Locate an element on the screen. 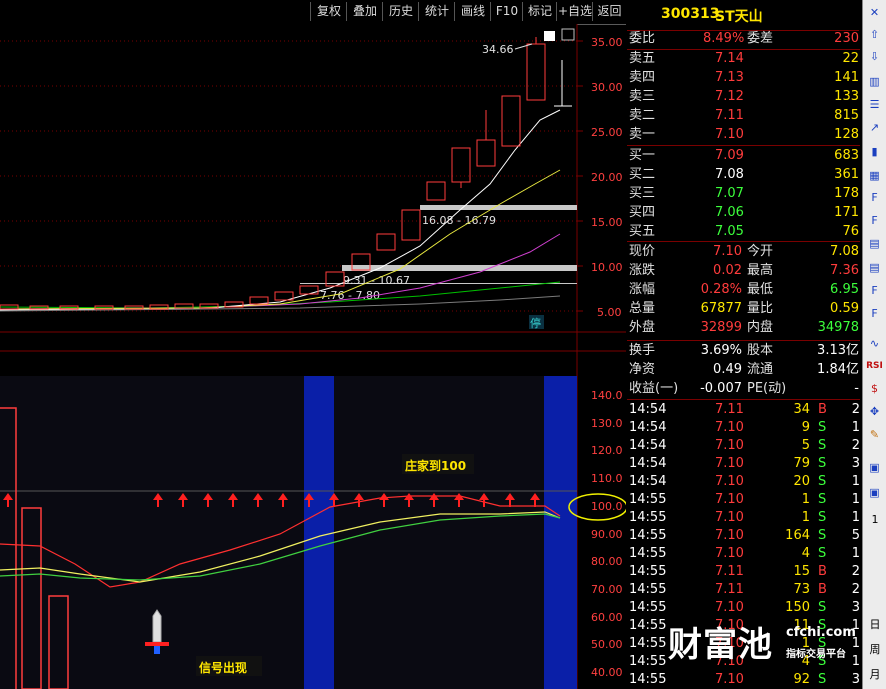  stat-label: 涨幅 is located at coordinates (642, 289).